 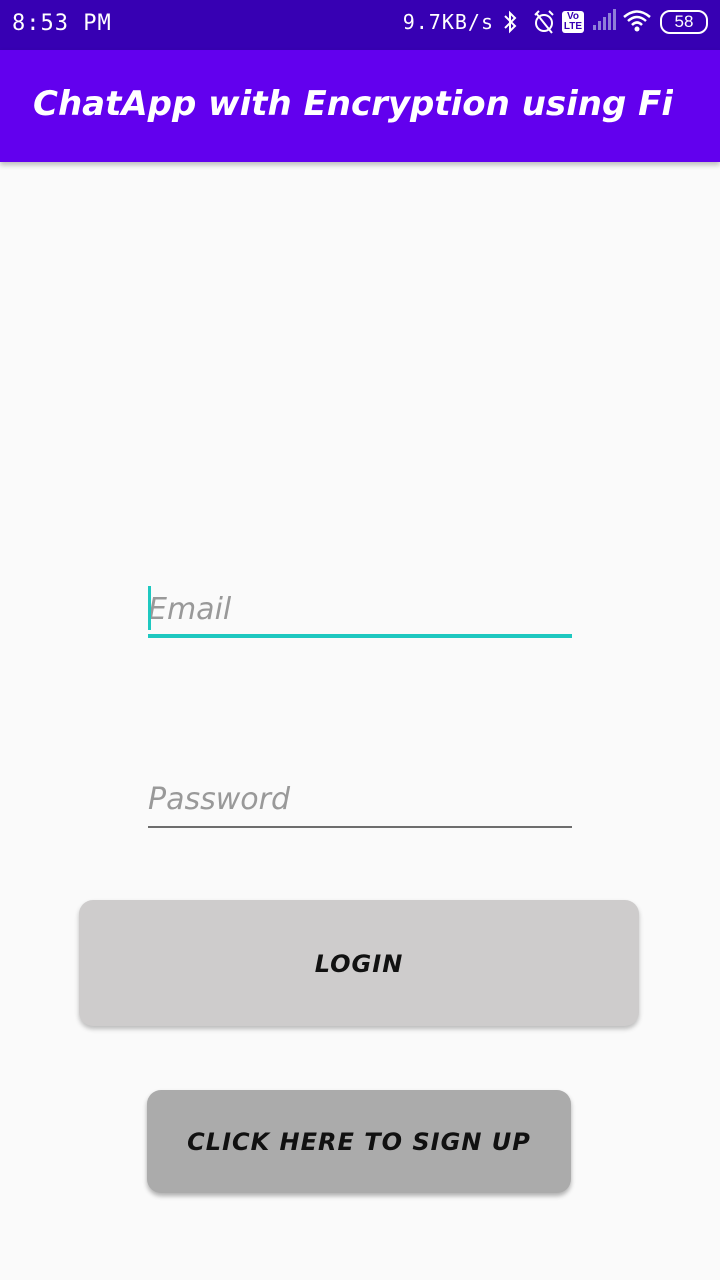 I want to click on password-field-container, so click(x=360, y=802).